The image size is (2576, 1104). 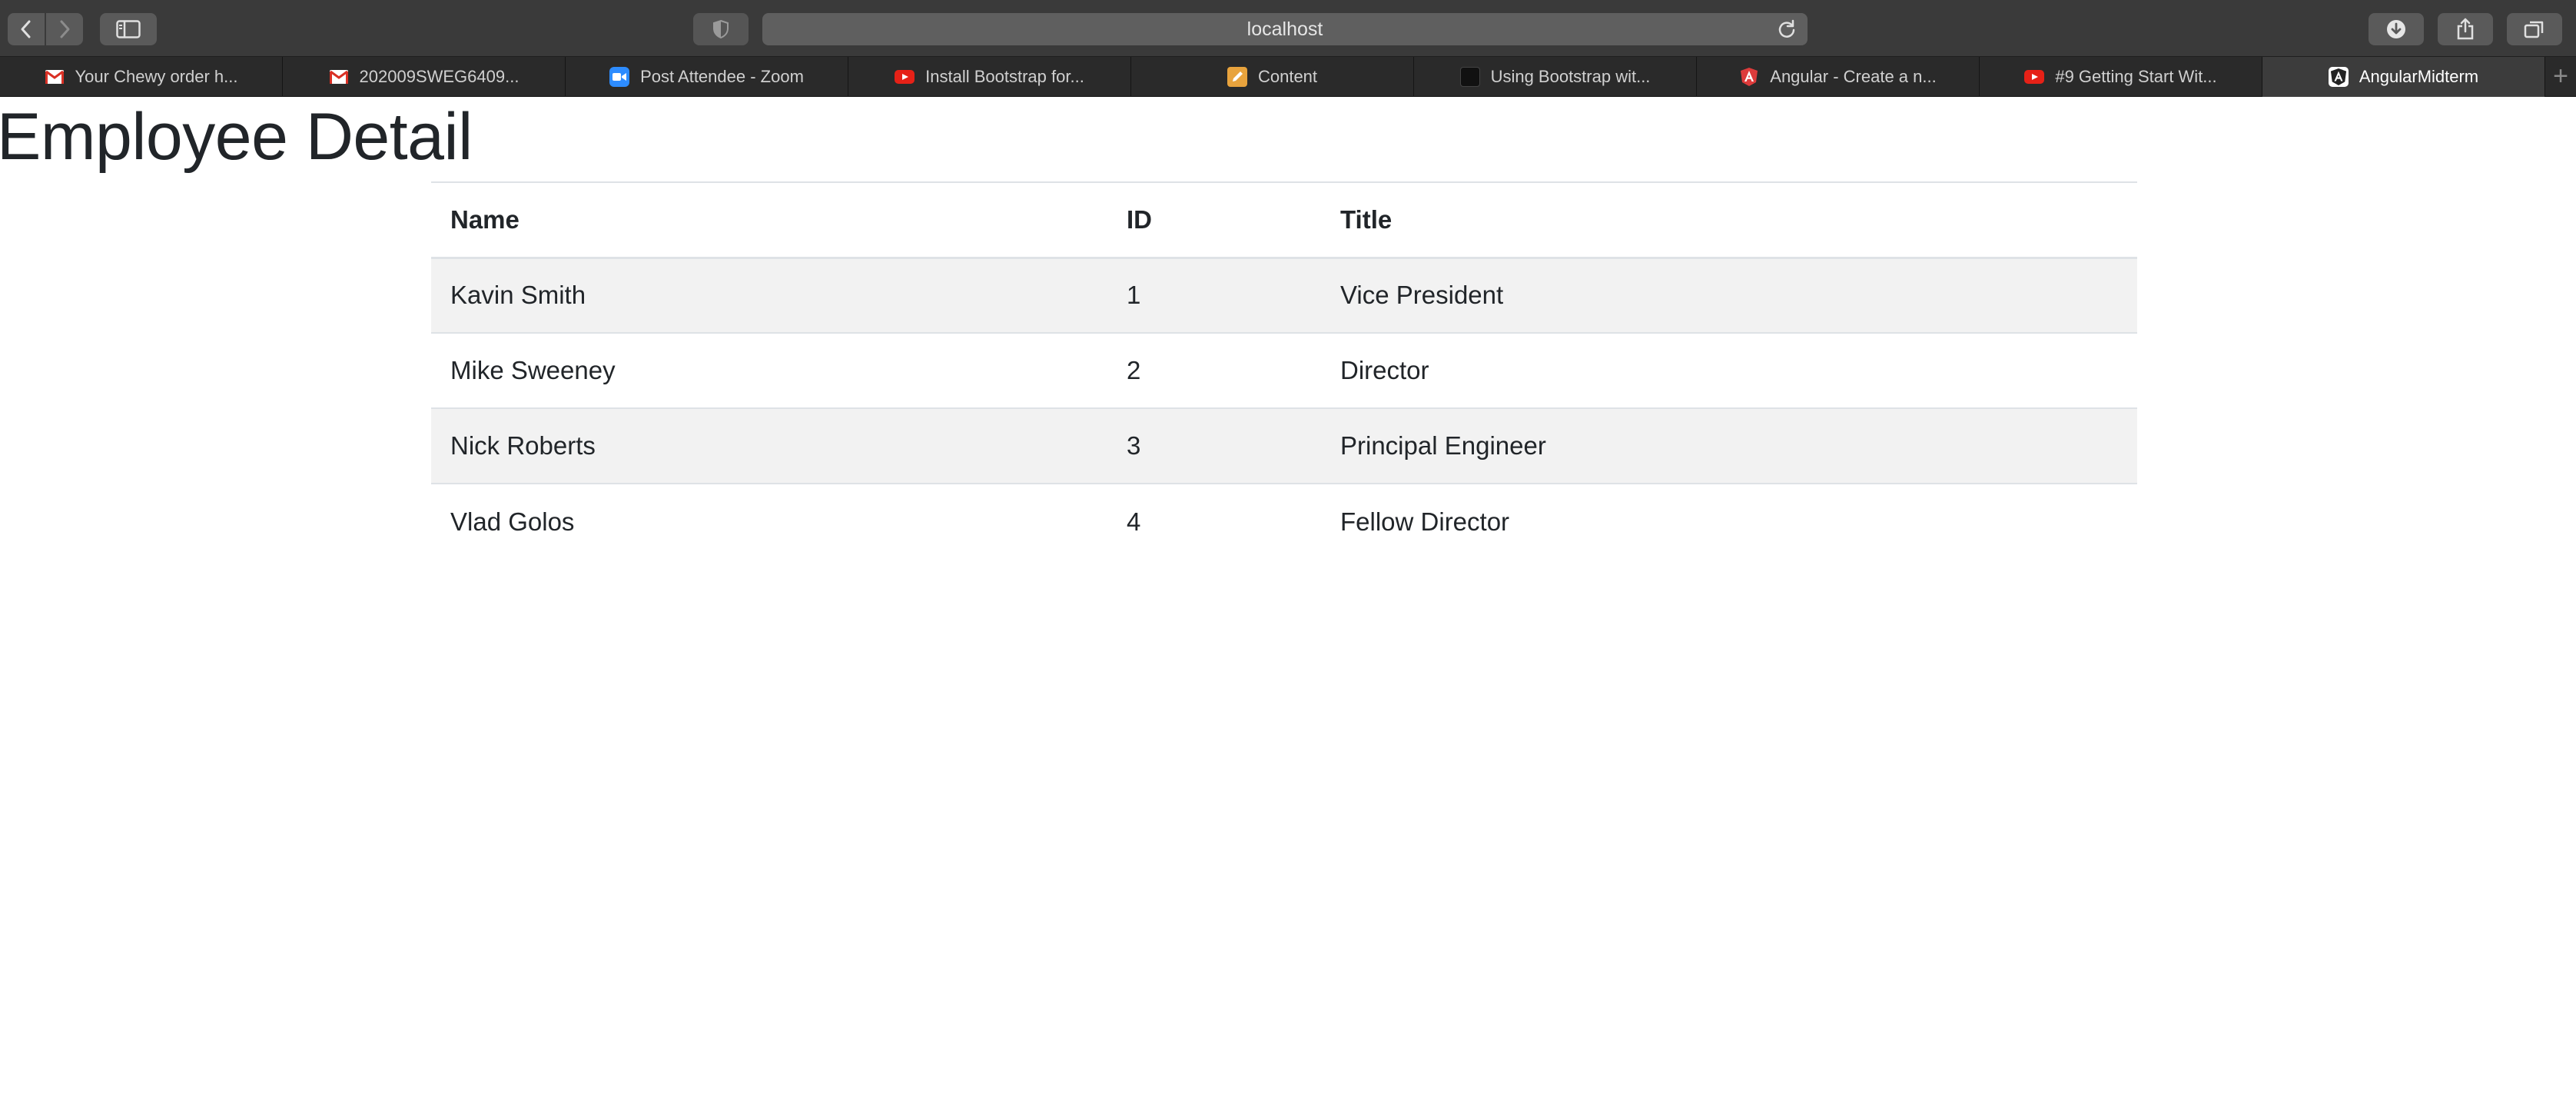 I want to click on table-row: Mike Sweeney 2 Director, so click(x=1284, y=370).